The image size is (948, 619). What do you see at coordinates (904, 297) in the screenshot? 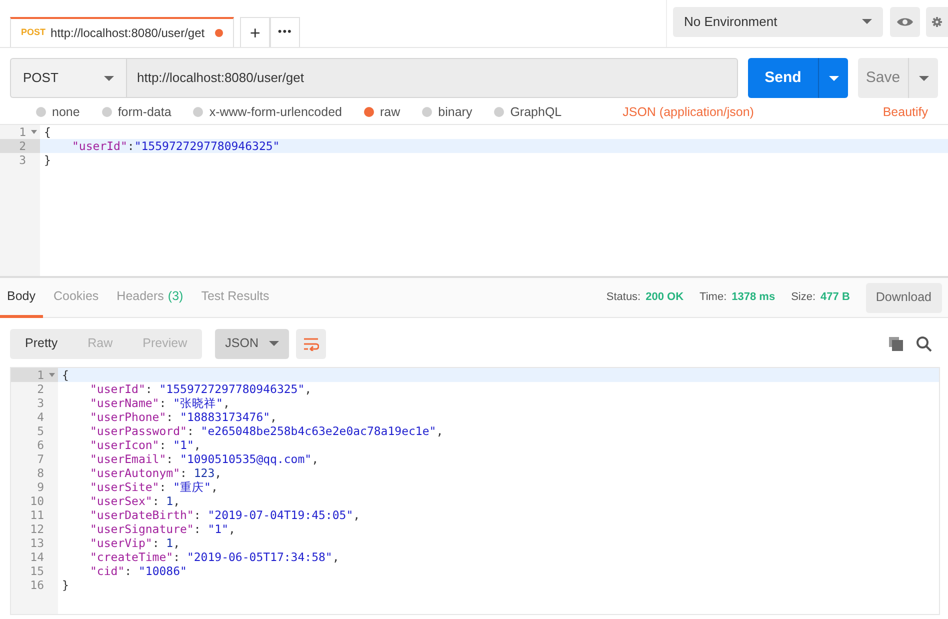
I see `download-button: Download` at bounding box center [904, 297].